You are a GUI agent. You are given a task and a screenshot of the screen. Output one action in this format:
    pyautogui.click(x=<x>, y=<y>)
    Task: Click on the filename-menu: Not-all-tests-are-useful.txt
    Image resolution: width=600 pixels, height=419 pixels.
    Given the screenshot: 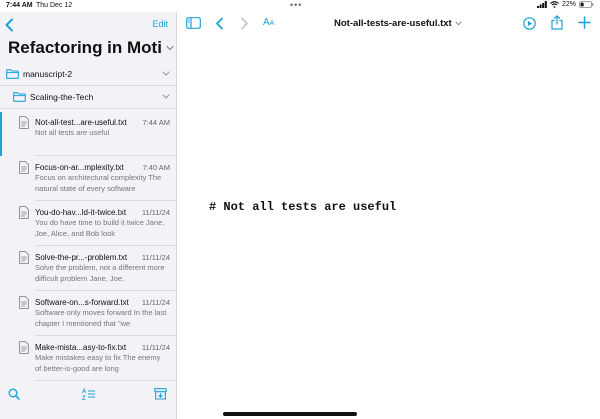 What is the action you would take?
    pyautogui.click(x=398, y=23)
    